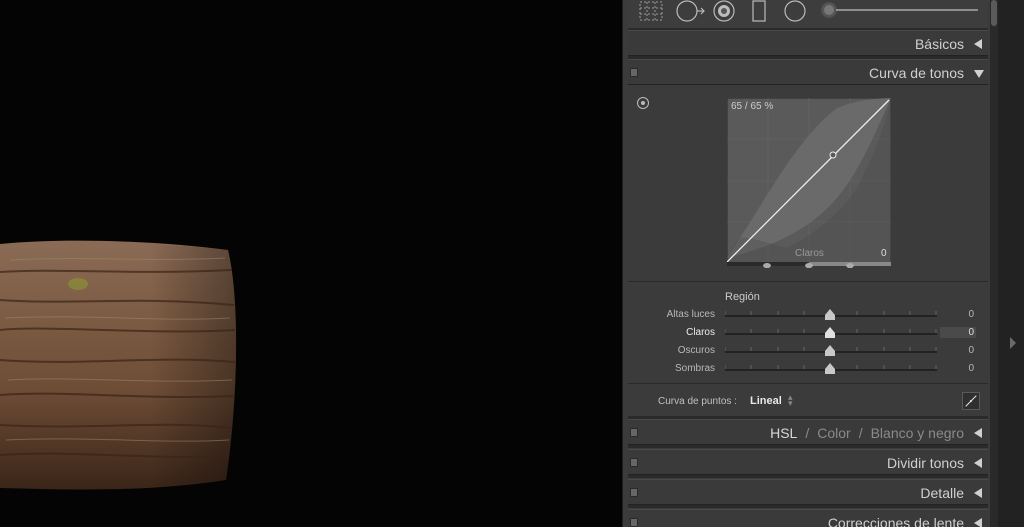 Image resolution: width=1024 pixels, height=527 pixels. What do you see at coordinates (942, 493) in the screenshot?
I see `detail-panel-title: Detalle` at bounding box center [942, 493].